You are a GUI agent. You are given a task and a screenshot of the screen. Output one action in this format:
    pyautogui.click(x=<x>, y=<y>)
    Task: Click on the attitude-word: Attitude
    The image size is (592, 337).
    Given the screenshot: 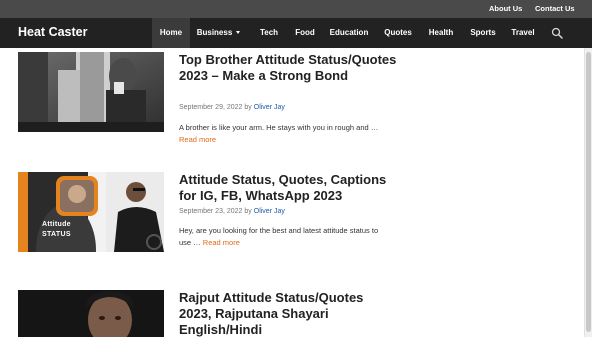 What is the action you would take?
    pyautogui.click(x=56, y=224)
    